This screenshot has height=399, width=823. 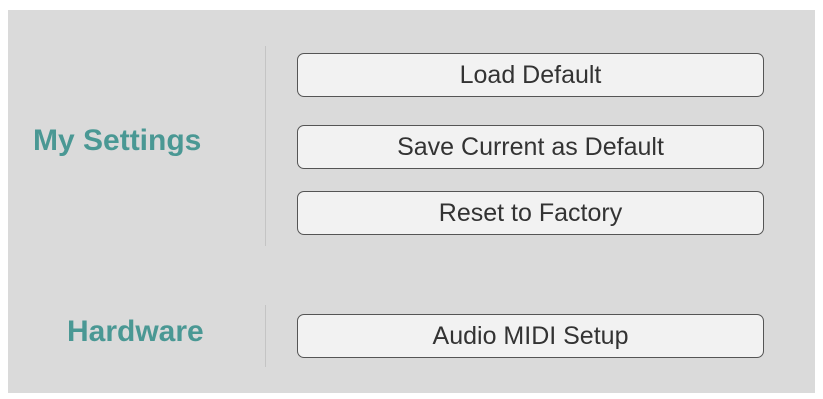 I want to click on my-settings-divider, so click(x=265, y=146).